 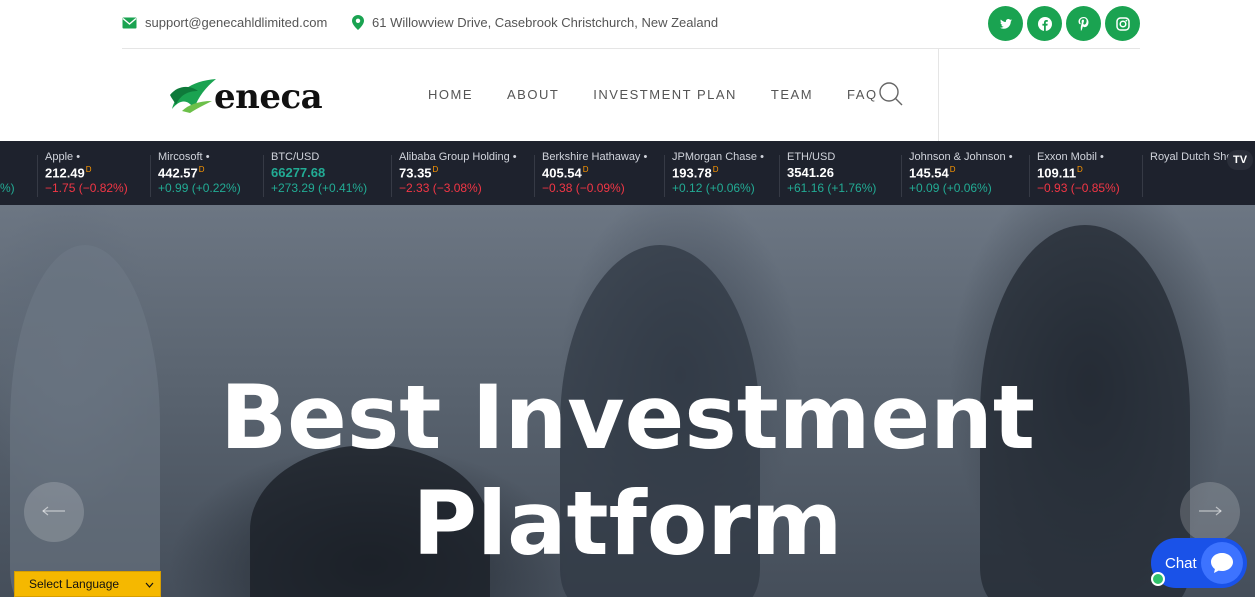 I want to click on search-icon, so click(x=891, y=96).